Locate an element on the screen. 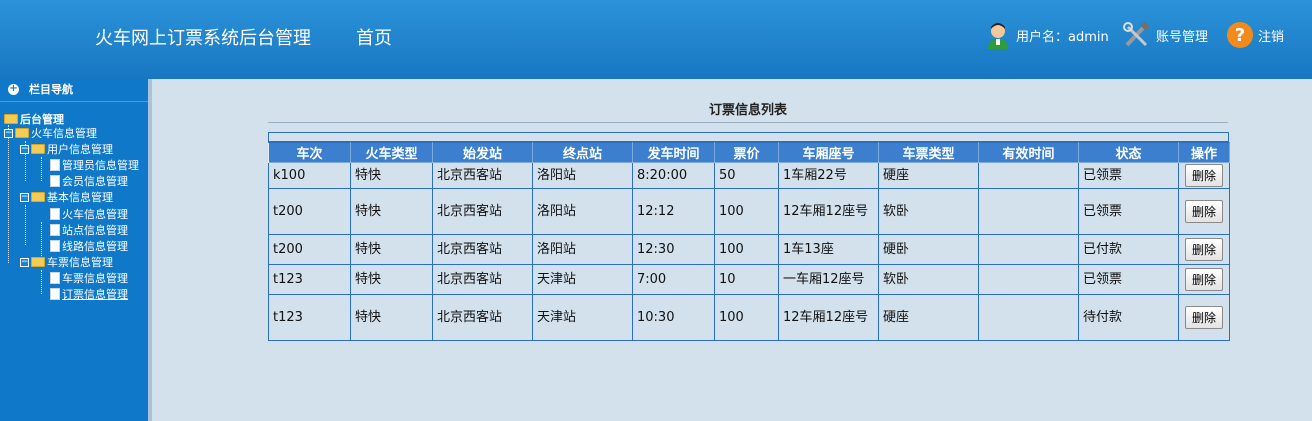 This screenshot has height=421, width=1312. sidebar-item-label: 订票信息管理 is located at coordinates (95, 294).